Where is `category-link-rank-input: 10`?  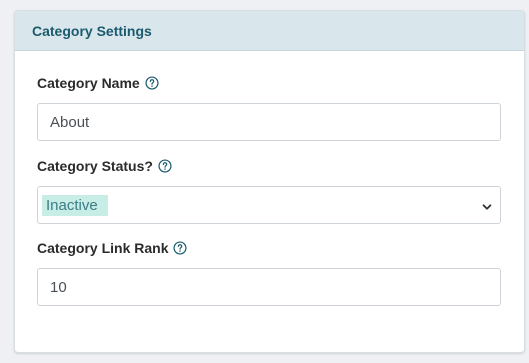 category-link-rank-input: 10 is located at coordinates (269, 287).